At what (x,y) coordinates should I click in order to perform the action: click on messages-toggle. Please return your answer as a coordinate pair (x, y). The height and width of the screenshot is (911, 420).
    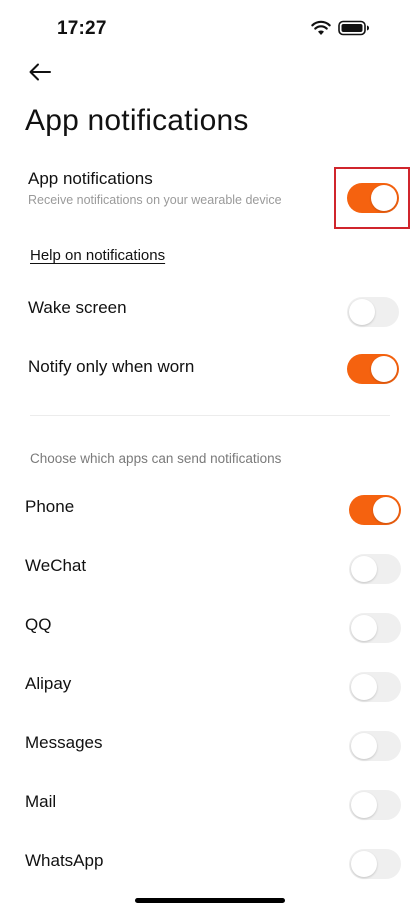
    Looking at the image, I should click on (375, 746).